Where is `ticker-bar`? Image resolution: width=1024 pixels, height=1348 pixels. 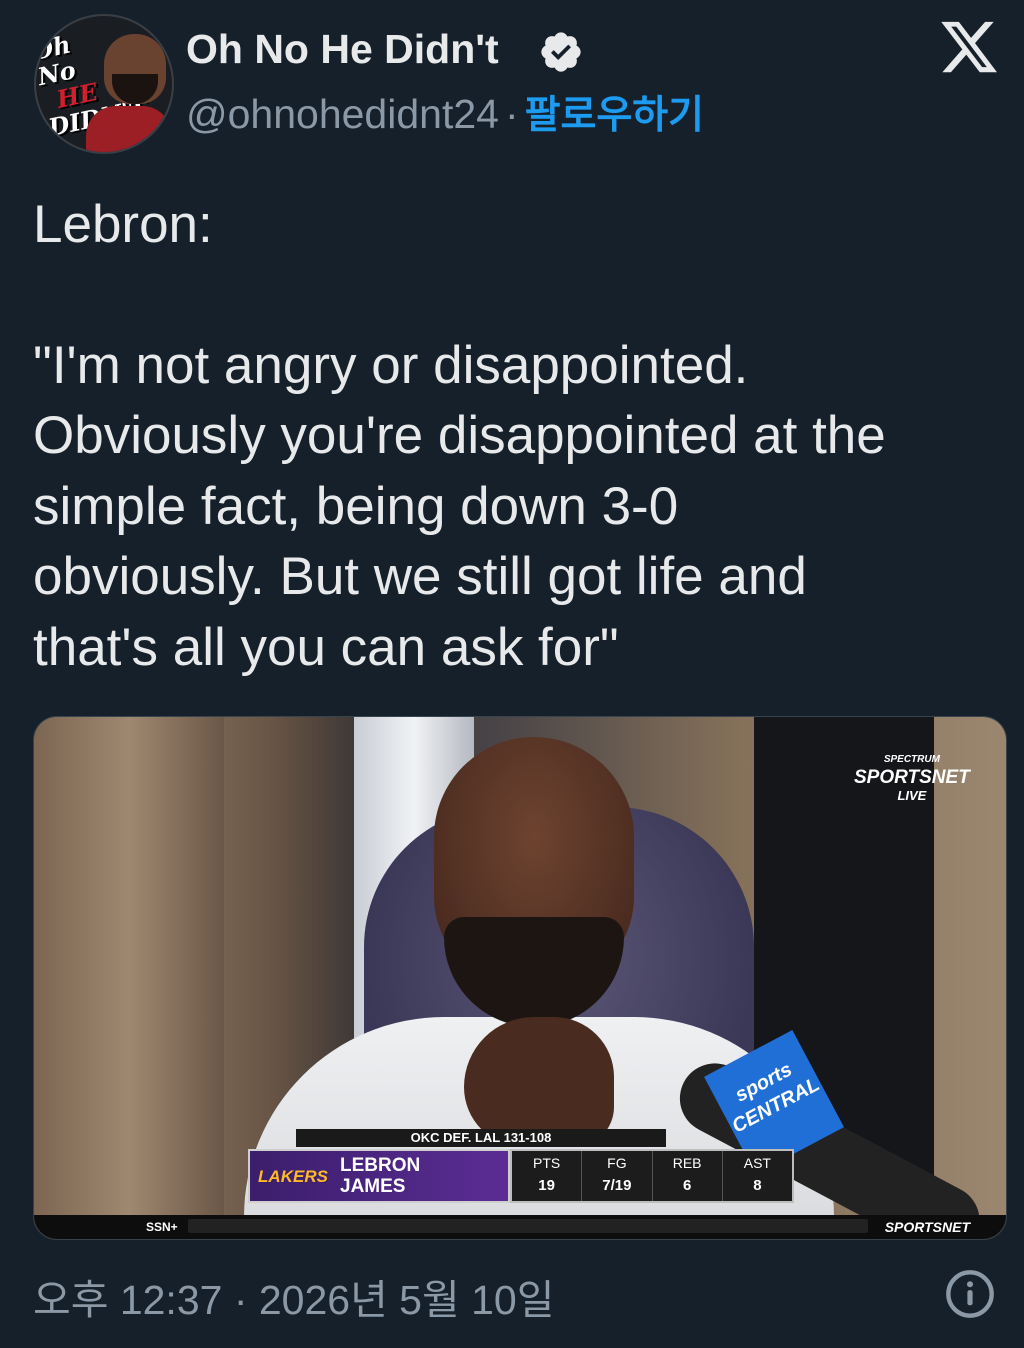
ticker-bar is located at coordinates (528, 1226).